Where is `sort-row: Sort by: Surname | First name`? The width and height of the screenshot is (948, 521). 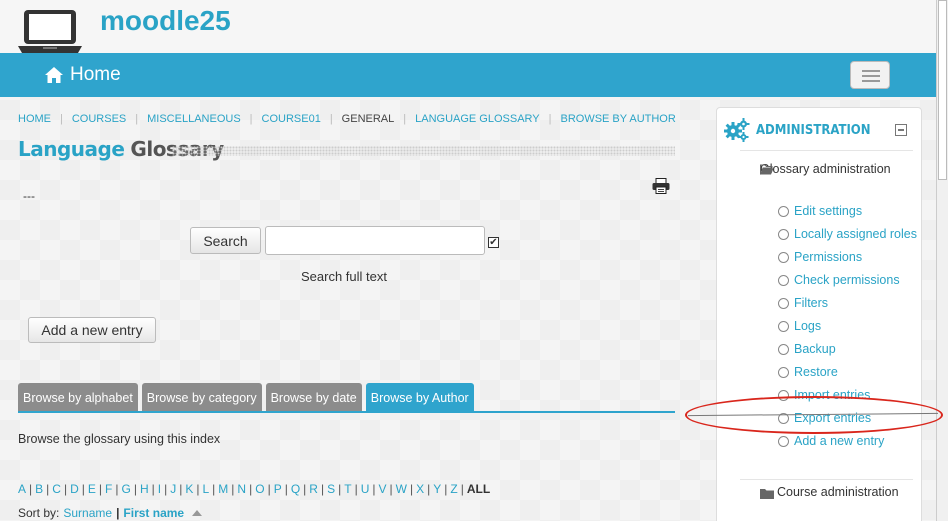 sort-row: Sort by: Surname | First name is located at coordinates (110, 513).